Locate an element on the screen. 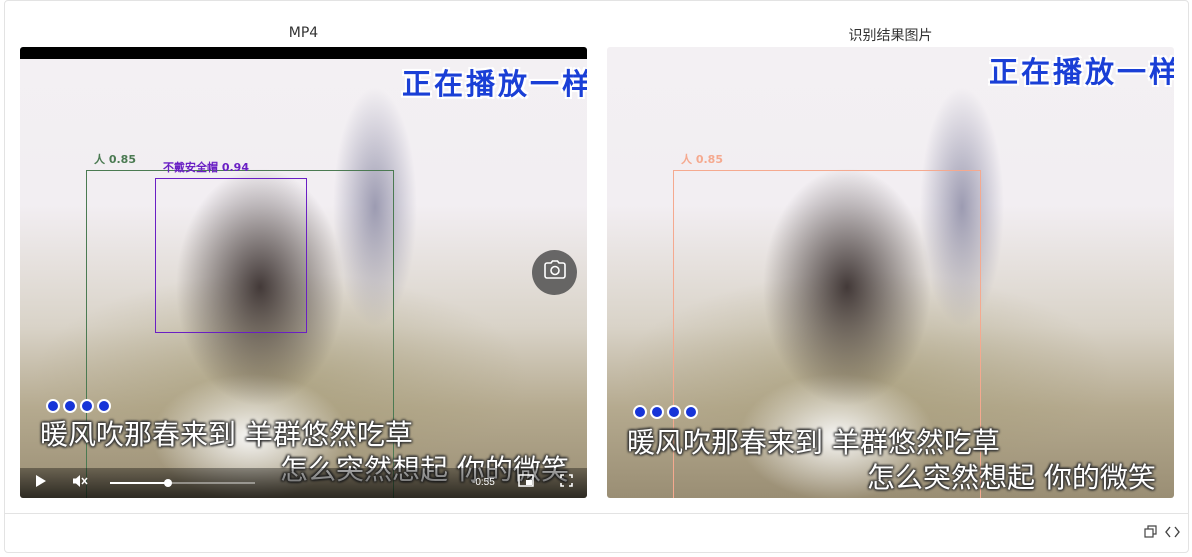 The height and width of the screenshot is (557, 1192). video-watermark: 正在播放一样 is located at coordinates (494, 84).